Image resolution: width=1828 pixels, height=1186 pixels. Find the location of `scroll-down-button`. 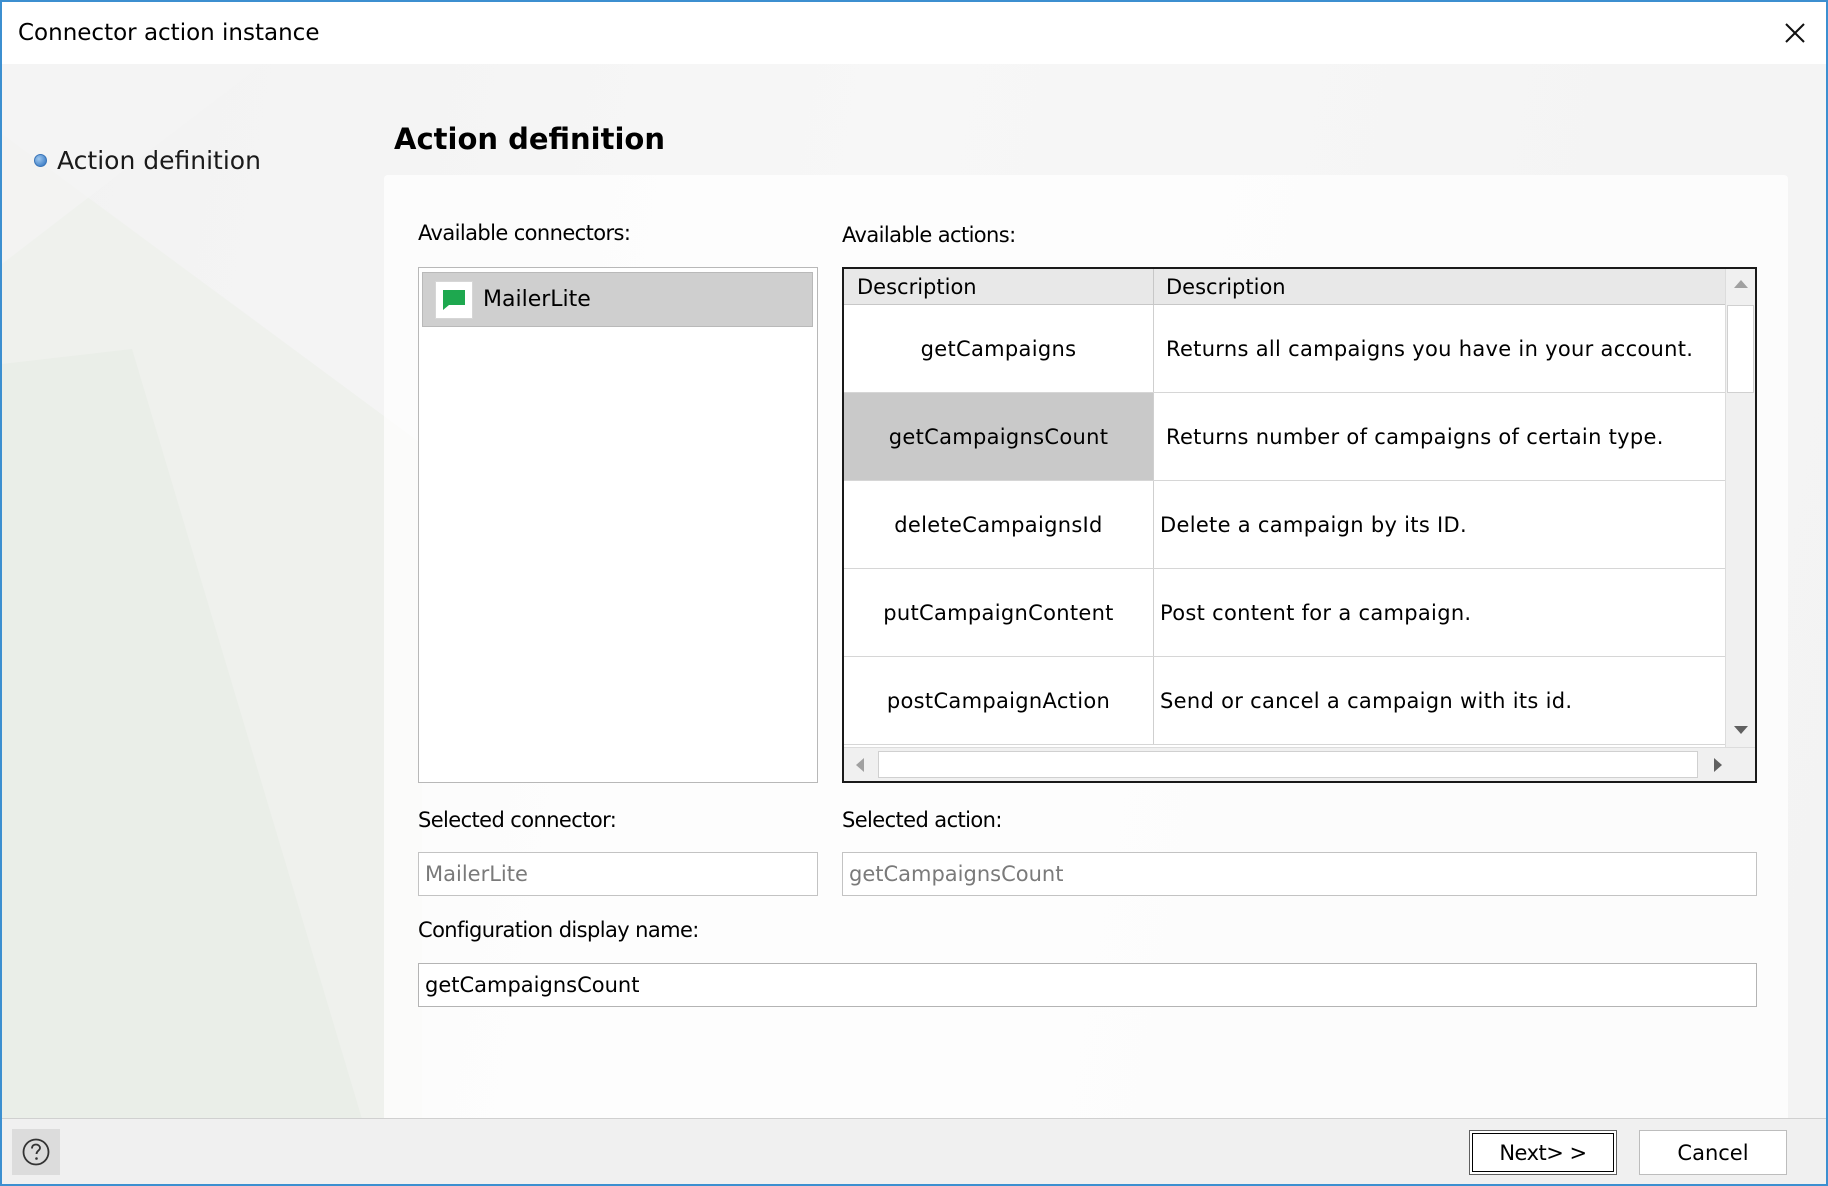

scroll-down-button is located at coordinates (1740, 730).